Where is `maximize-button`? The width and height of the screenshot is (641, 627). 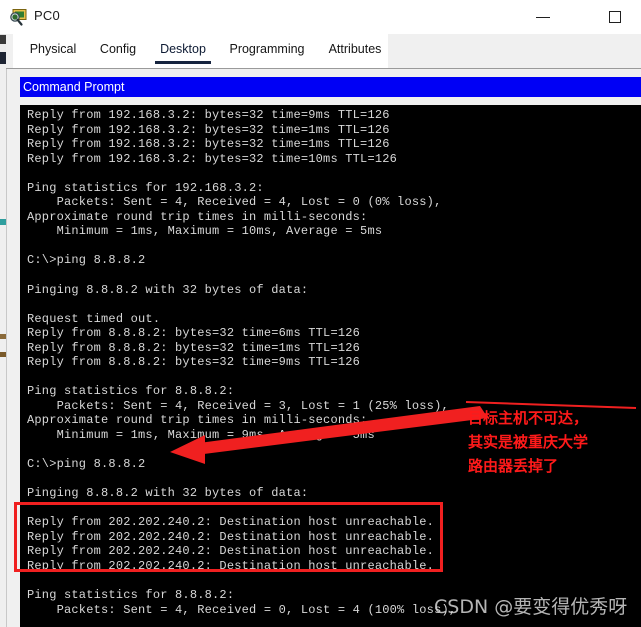 maximize-button is located at coordinates (615, 17).